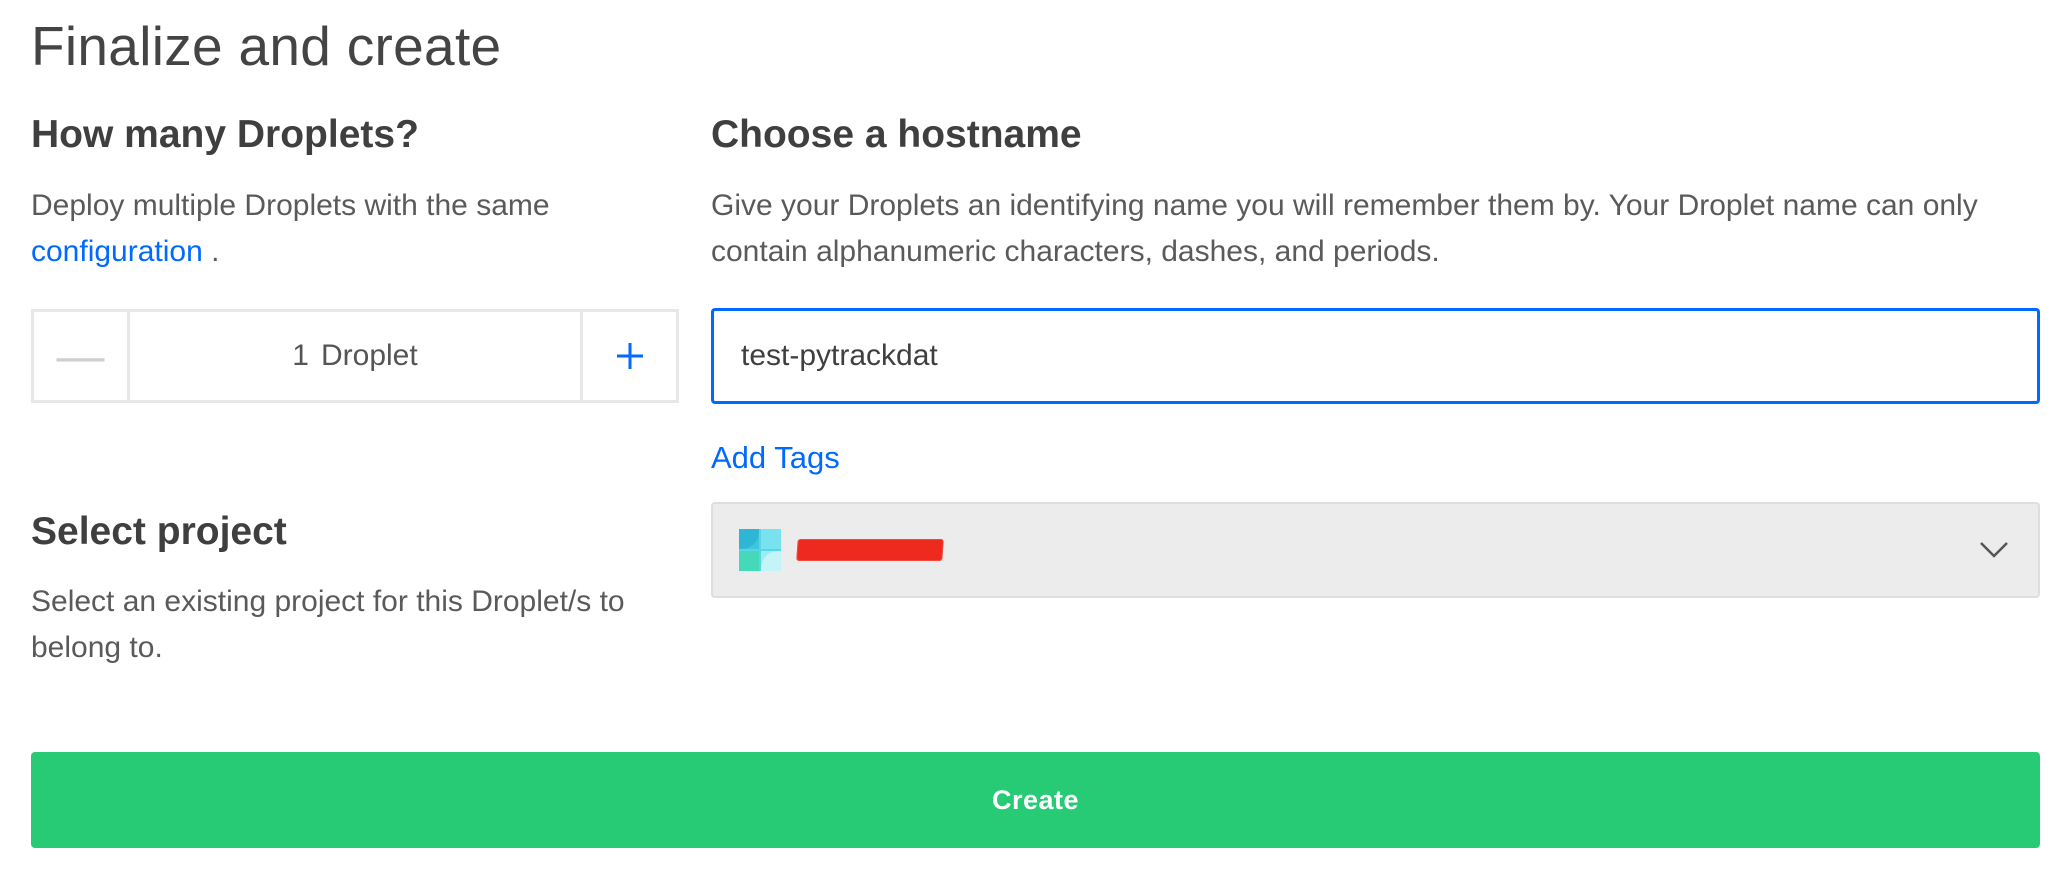  I want to click on plus-icon, so click(629, 356).